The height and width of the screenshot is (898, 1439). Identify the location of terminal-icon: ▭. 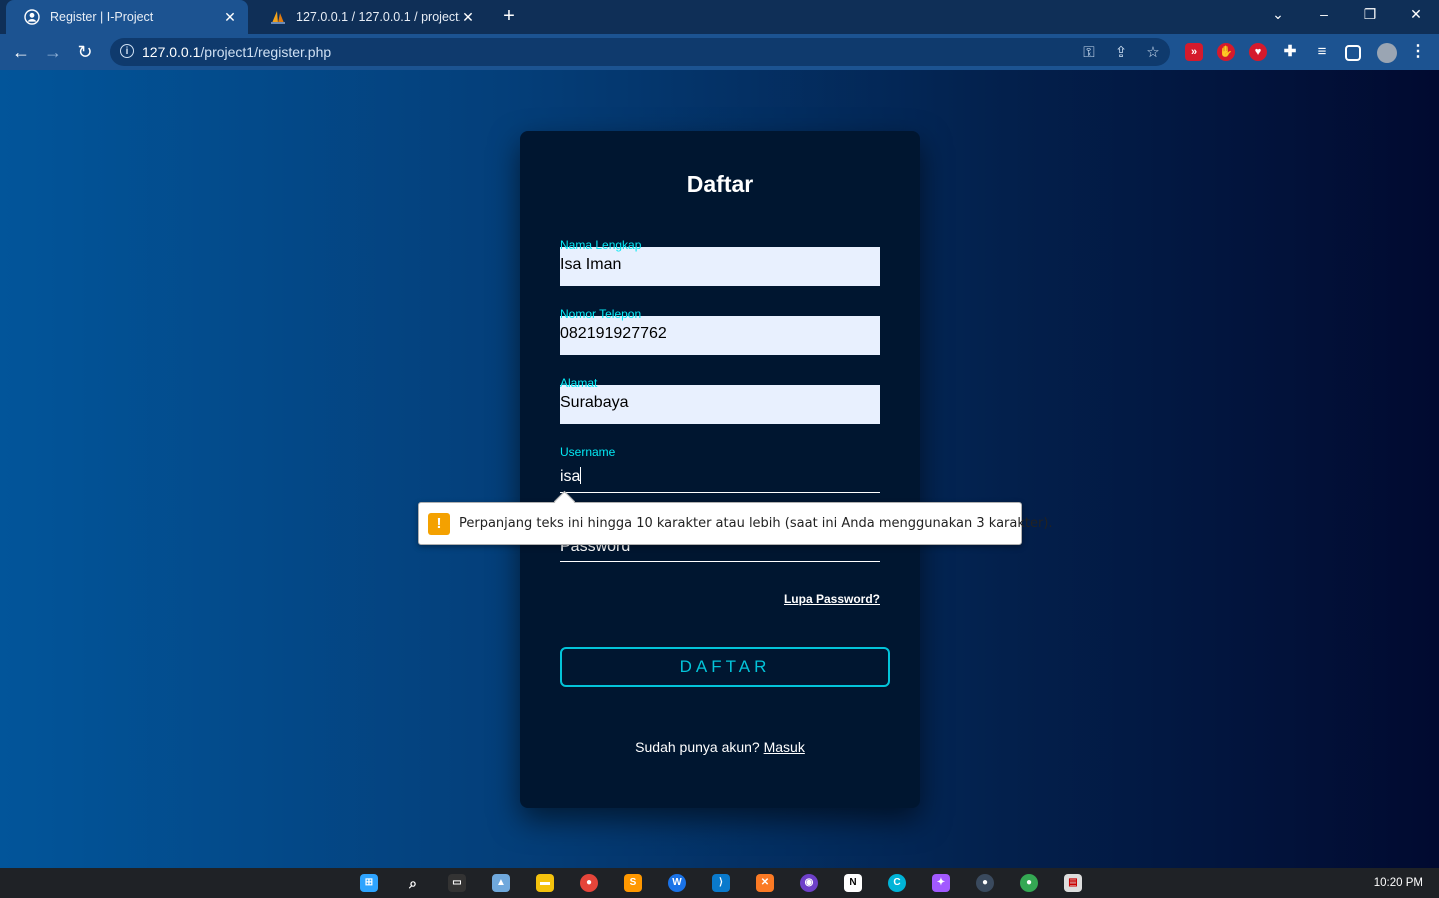
(457, 883).